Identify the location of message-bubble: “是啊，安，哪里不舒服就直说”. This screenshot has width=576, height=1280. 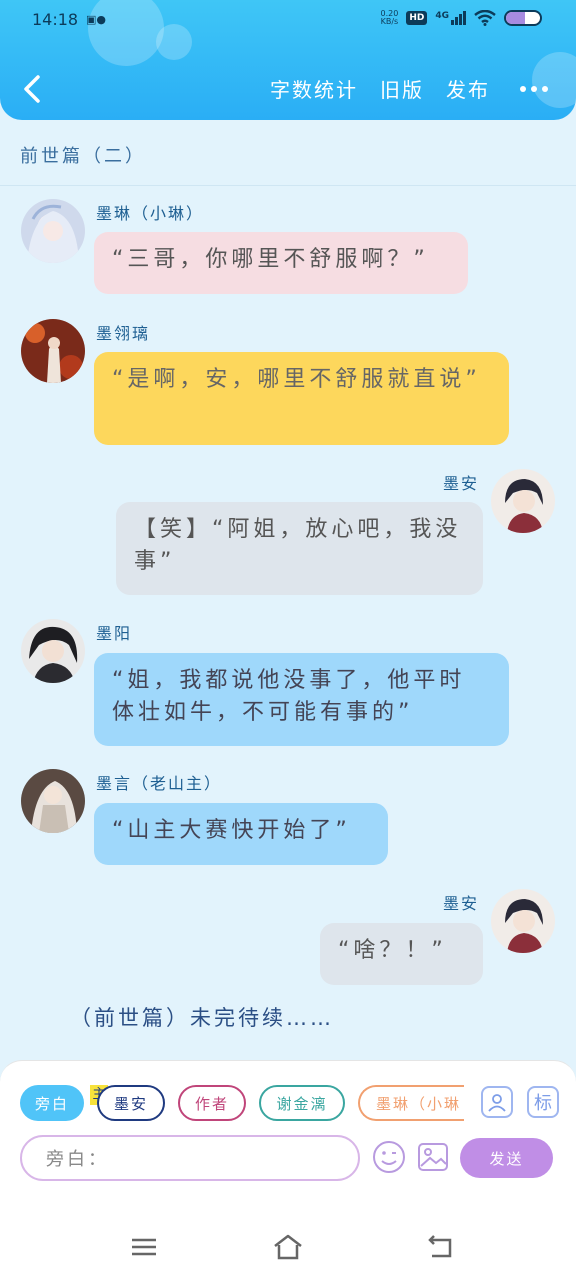
(301, 398).